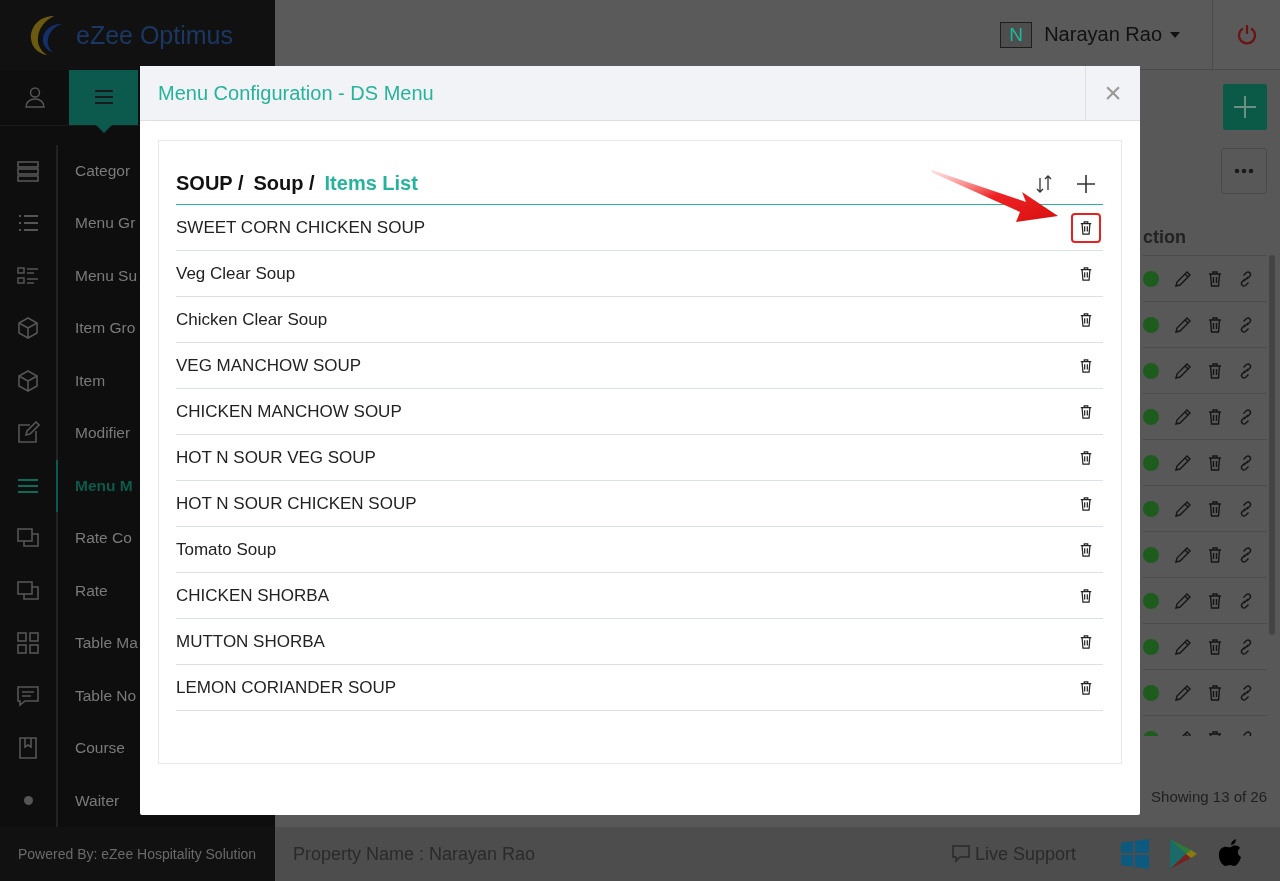 This screenshot has height=881, width=1280. I want to click on copy-icon, so click(28, 590).